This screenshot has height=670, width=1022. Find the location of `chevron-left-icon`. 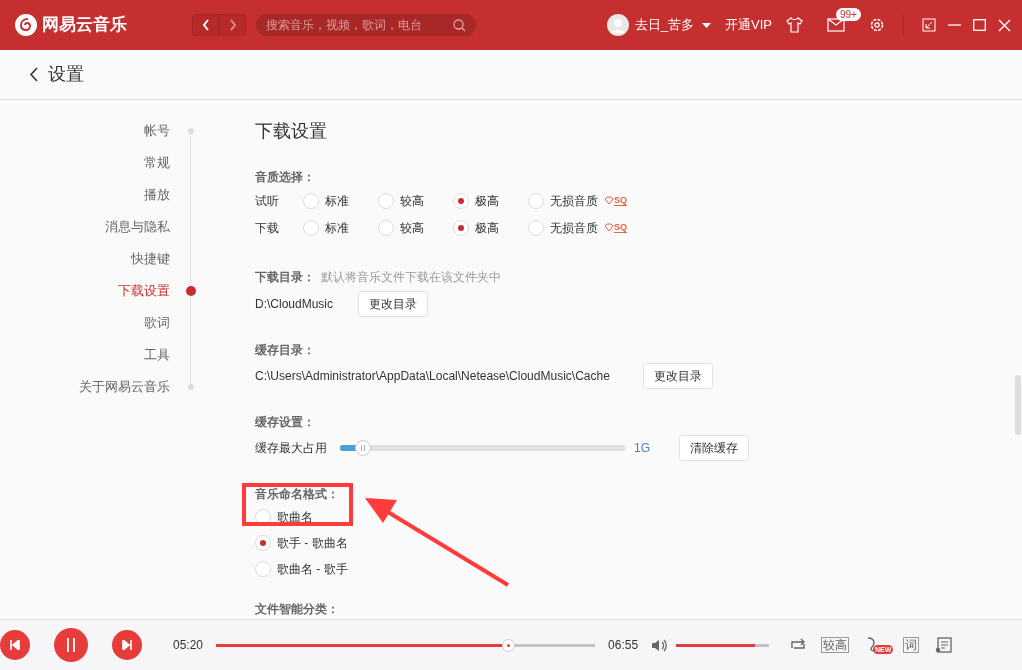

chevron-left-icon is located at coordinates (205, 25).